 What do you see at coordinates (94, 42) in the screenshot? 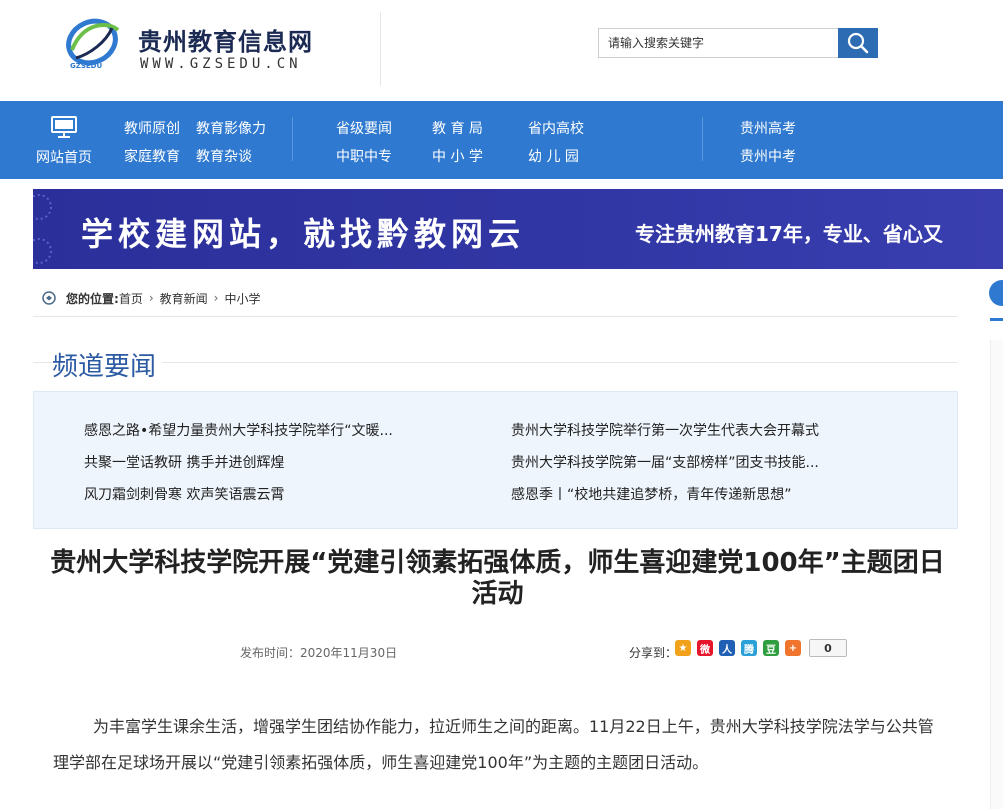
I see `gzsedu-logo-icon: GZSEDU` at bounding box center [94, 42].